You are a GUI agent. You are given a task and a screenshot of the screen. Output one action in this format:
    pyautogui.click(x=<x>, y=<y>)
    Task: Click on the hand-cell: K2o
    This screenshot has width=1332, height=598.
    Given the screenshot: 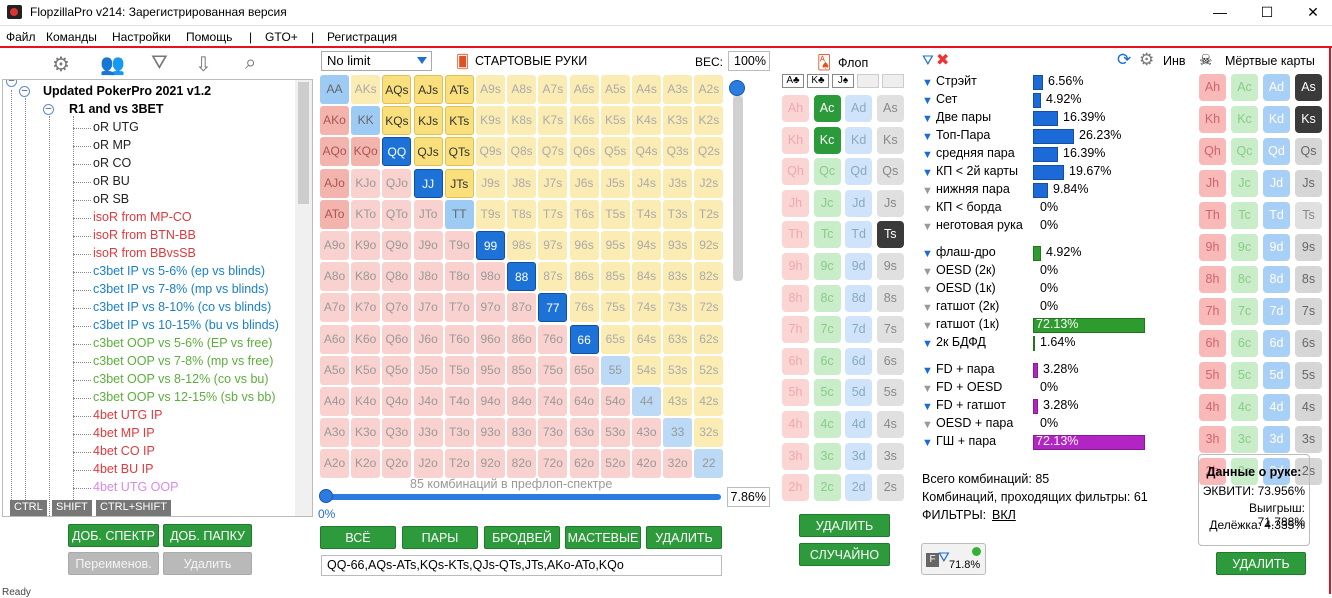 What is the action you would take?
    pyautogui.click(x=366, y=464)
    